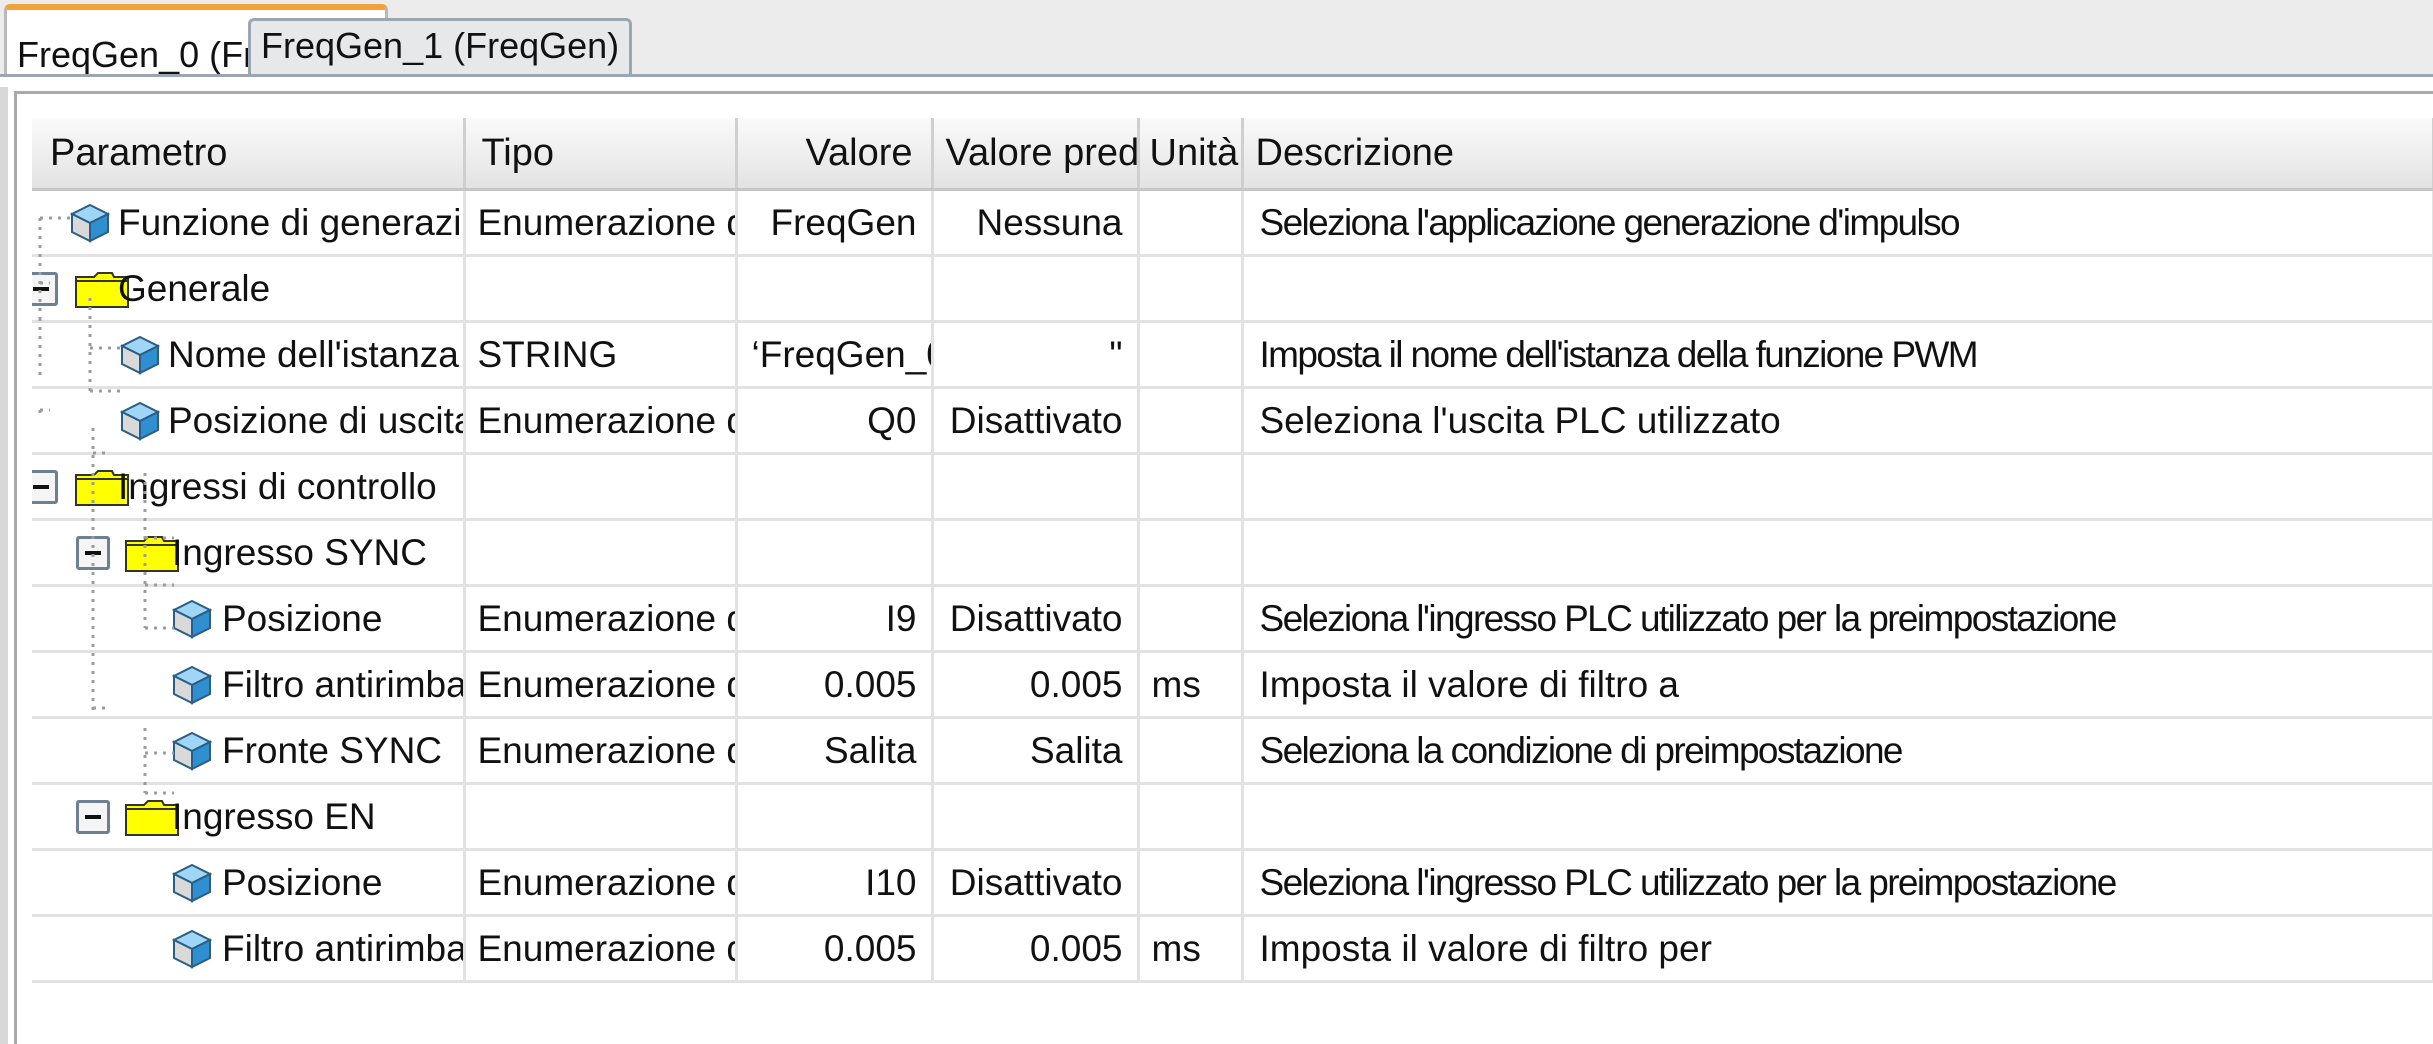 This screenshot has height=1044, width=2433. I want to click on cell-valore-predefinito: ", so click(1036, 355).